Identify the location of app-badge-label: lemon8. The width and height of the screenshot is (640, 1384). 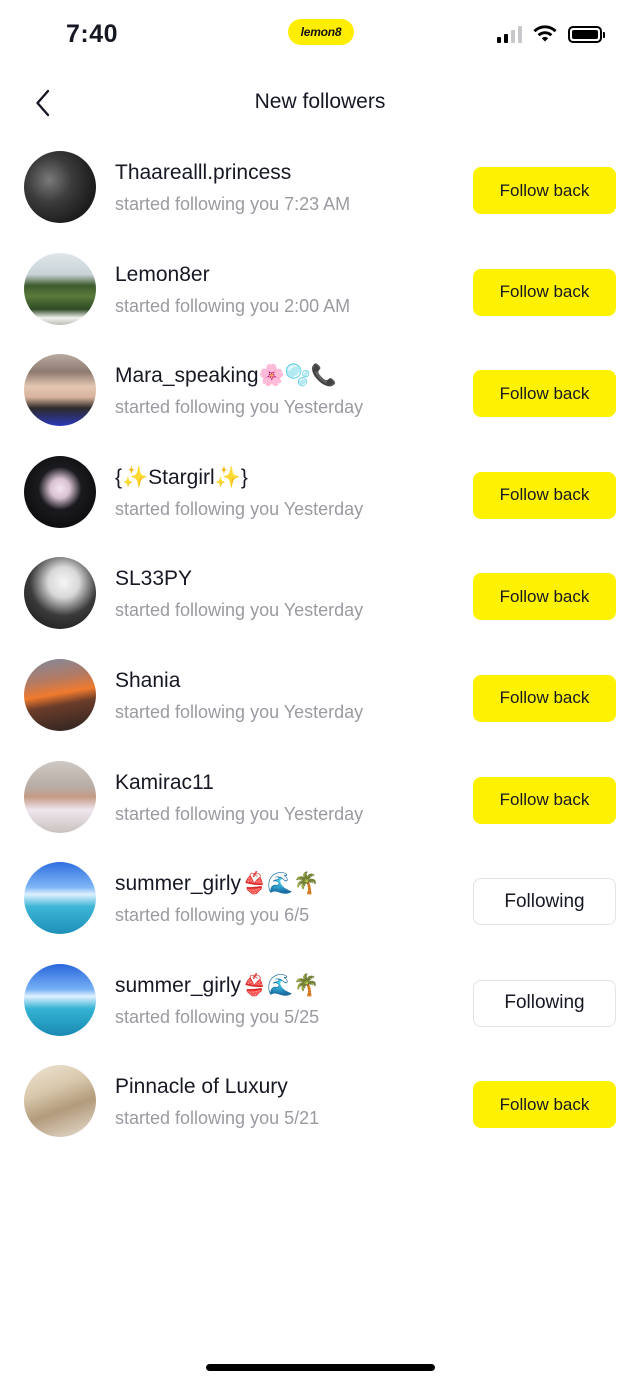
(321, 32).